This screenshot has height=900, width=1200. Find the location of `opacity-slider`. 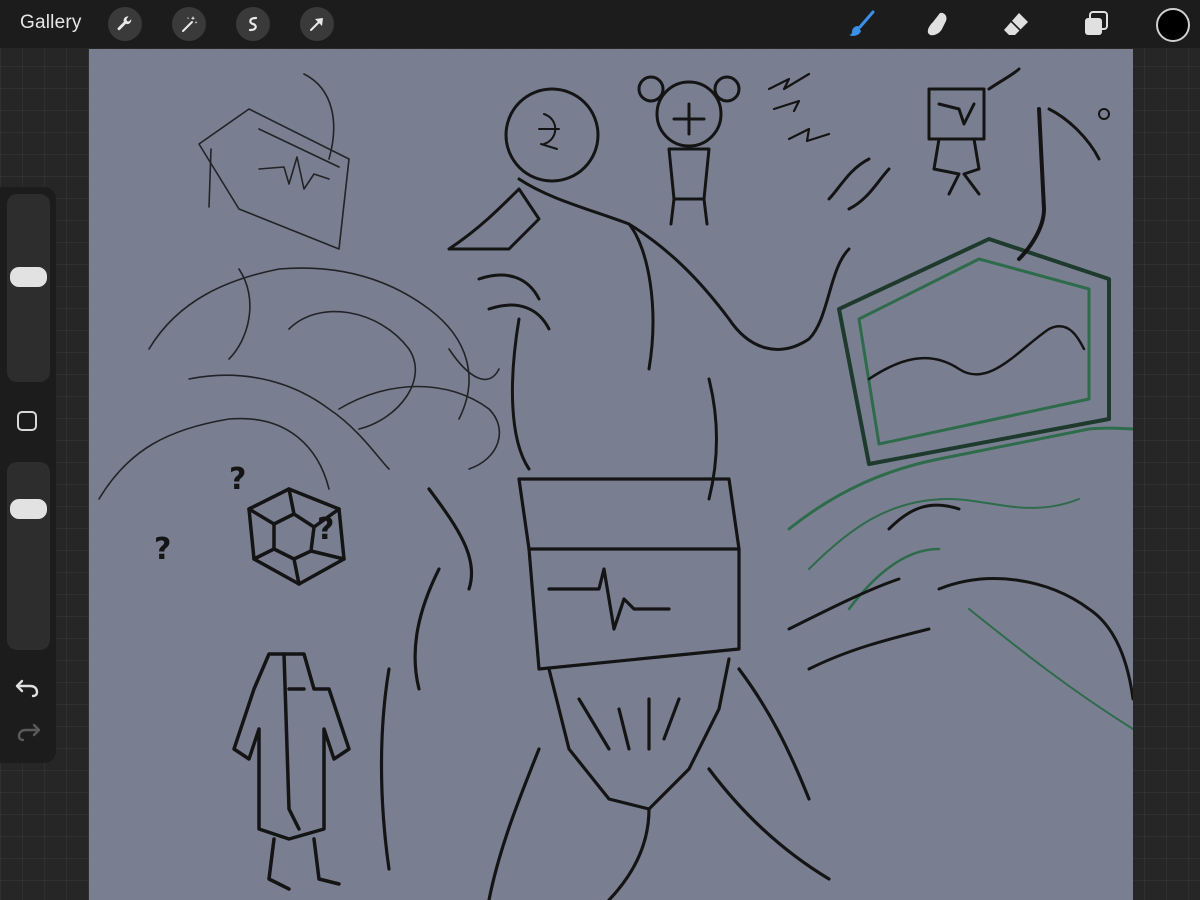

opacity-slider is located at coordinates (28, 556).